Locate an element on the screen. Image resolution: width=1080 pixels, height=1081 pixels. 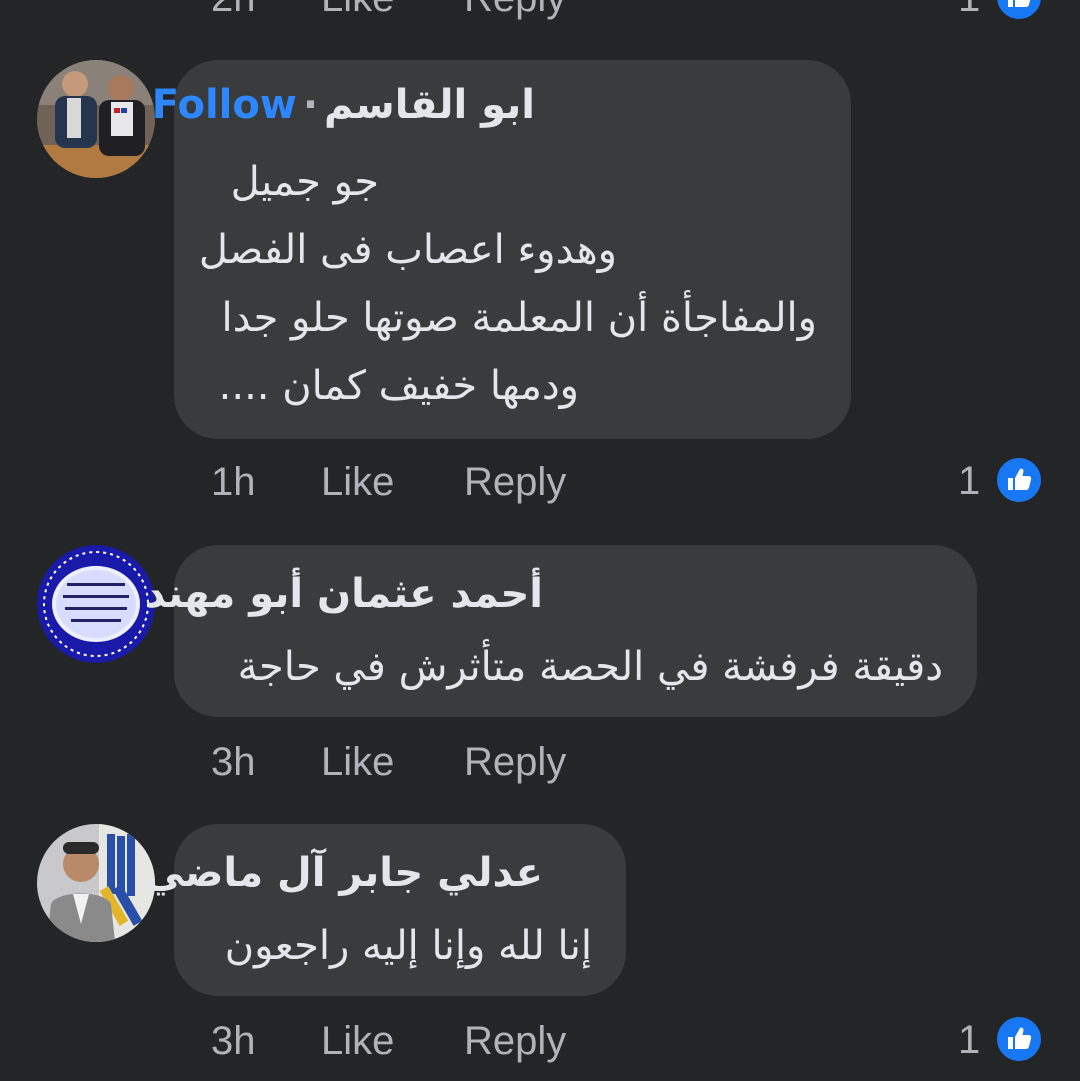
comment-time: 2h is located at coordinates (233, 11).